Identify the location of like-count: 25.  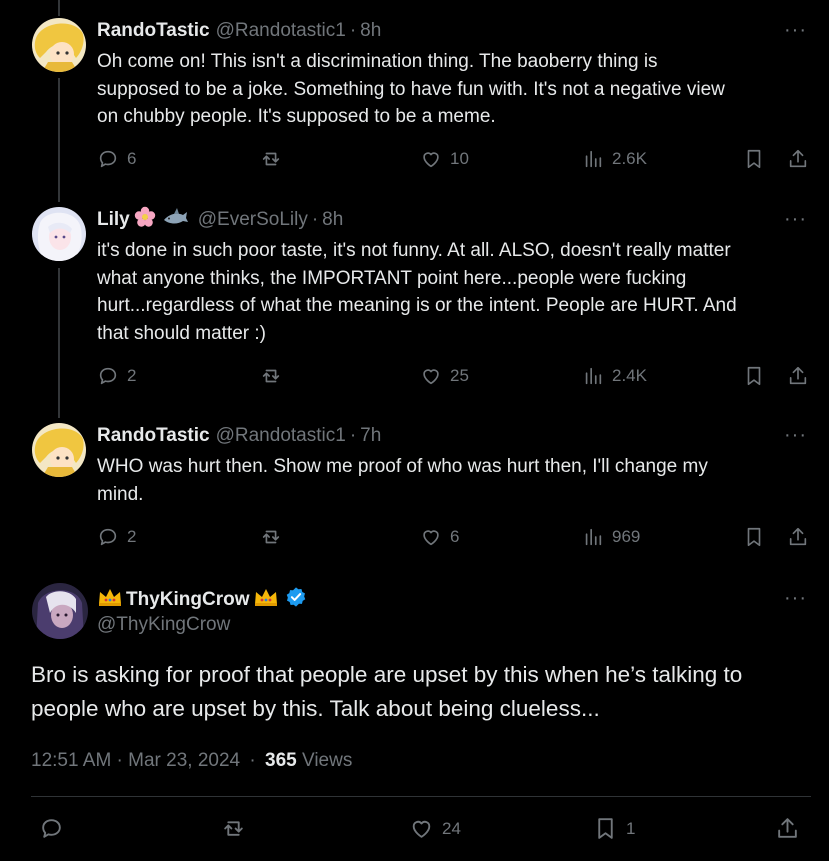
(459, 375).